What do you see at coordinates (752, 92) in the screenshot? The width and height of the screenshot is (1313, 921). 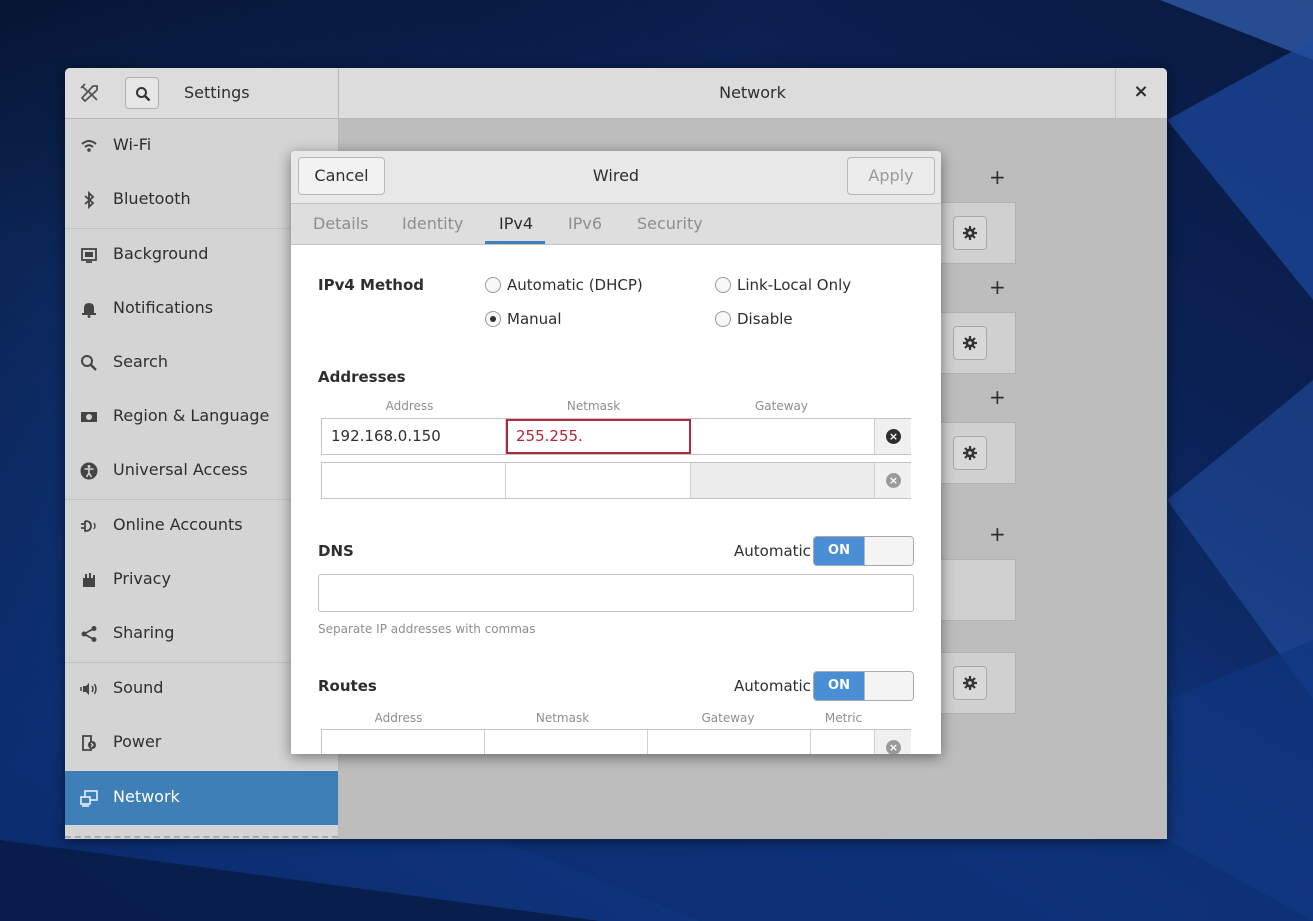 I see `panel-title: Network` at bounding box center [752, 92].